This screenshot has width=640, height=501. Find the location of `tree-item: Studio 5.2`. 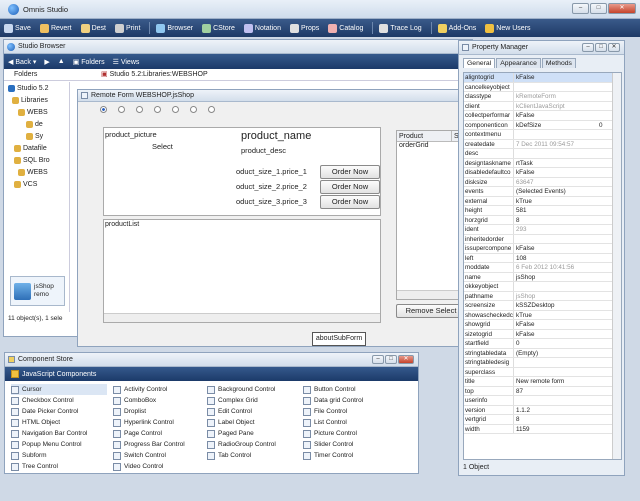

tree-item: Studio 5.2 is located at coordinates (36, 88).